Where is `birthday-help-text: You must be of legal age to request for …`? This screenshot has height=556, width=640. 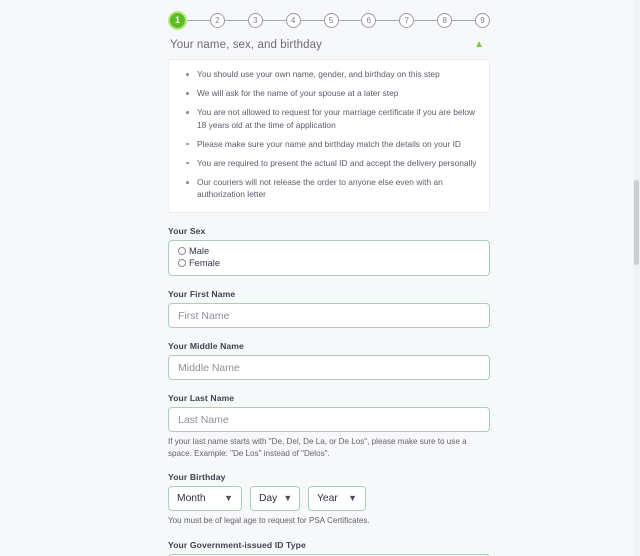 birthday-help-text: You must be of legal age to request for … is located at coordinates (269, 521).